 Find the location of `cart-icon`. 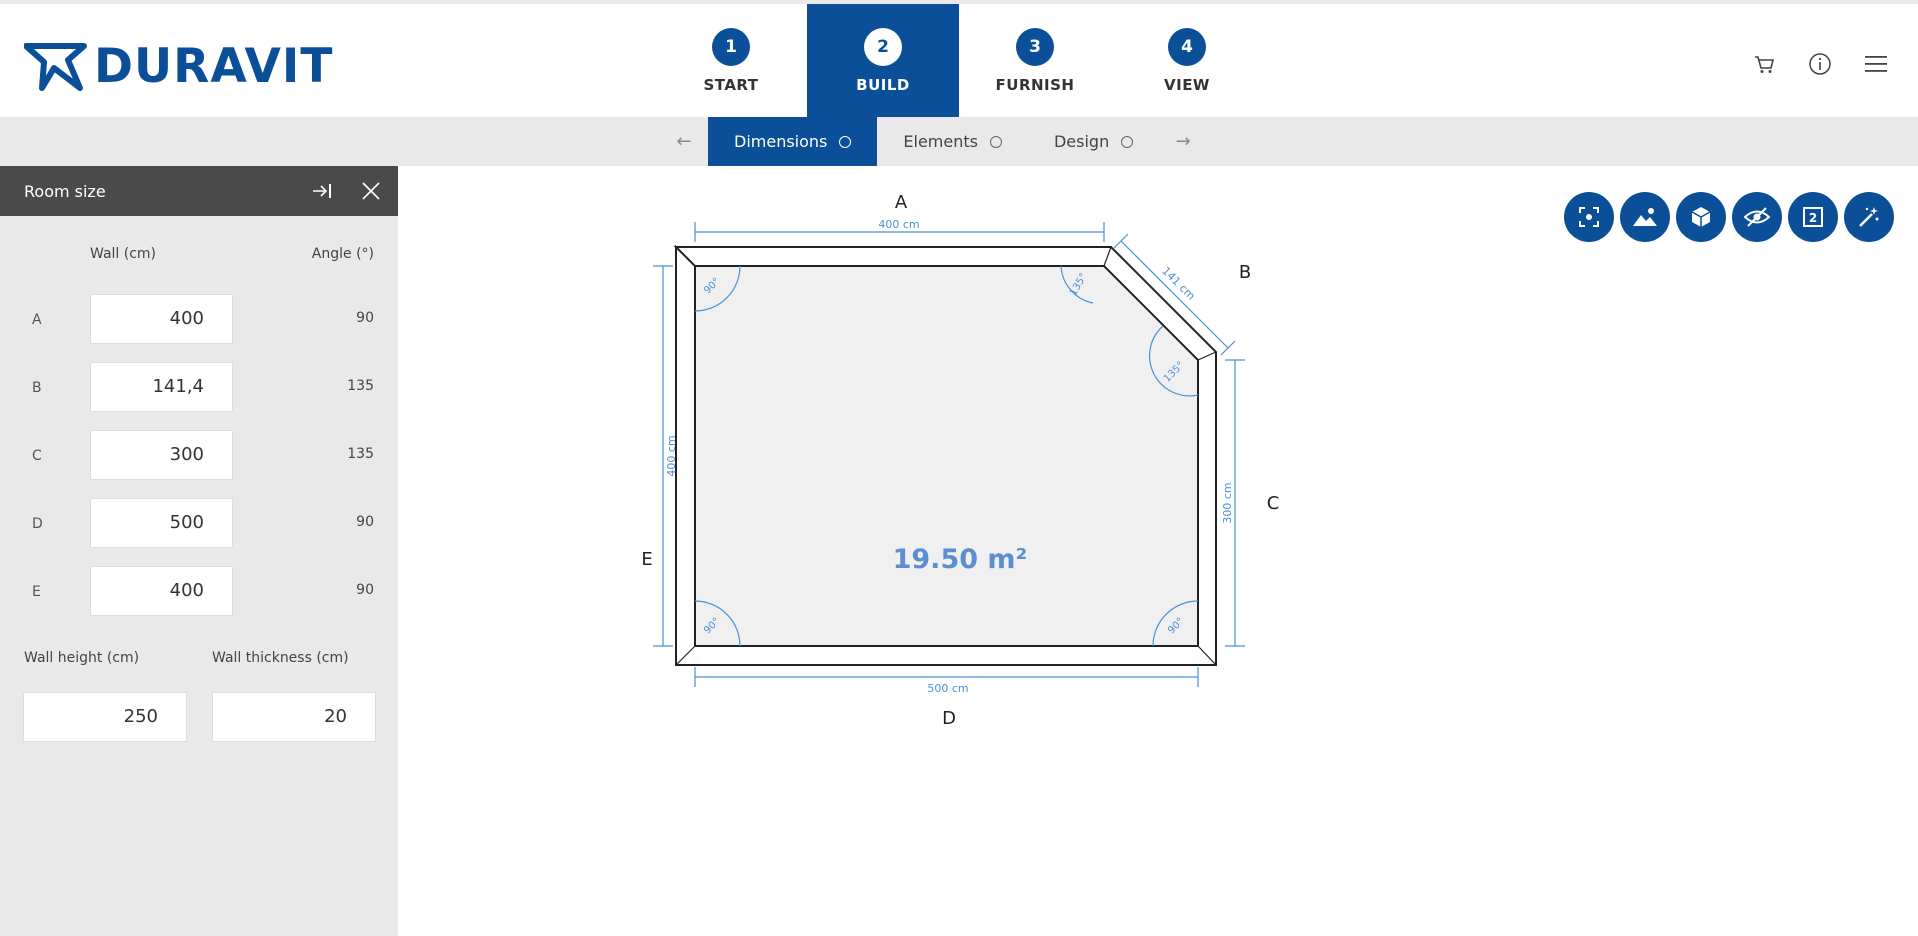

cart-icon is located at coordinates (1764, 64).